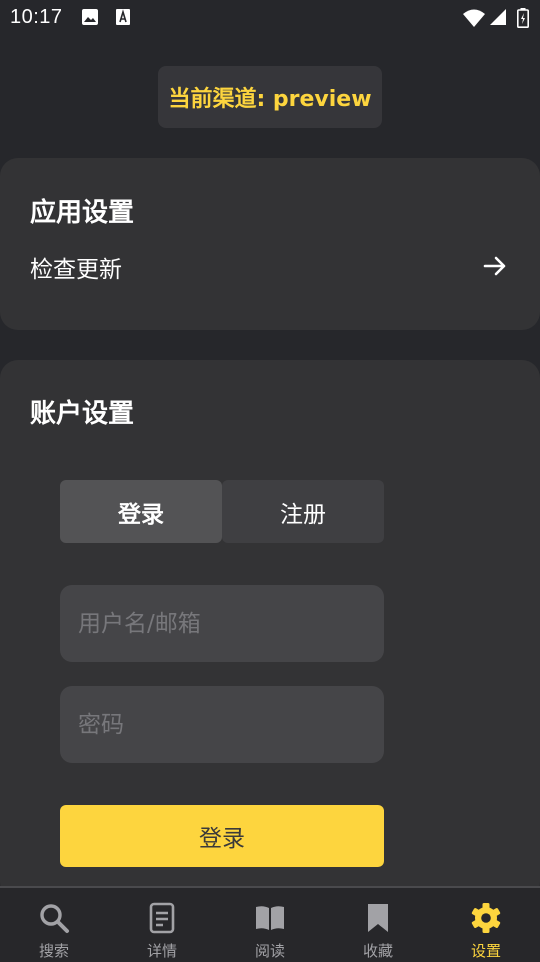 The width and height of the screenshot is (540, 962). What do you see at coordinates (123, 17) in the screenshot?
I see `font-notification-icon` at bounding box center [123, 17].